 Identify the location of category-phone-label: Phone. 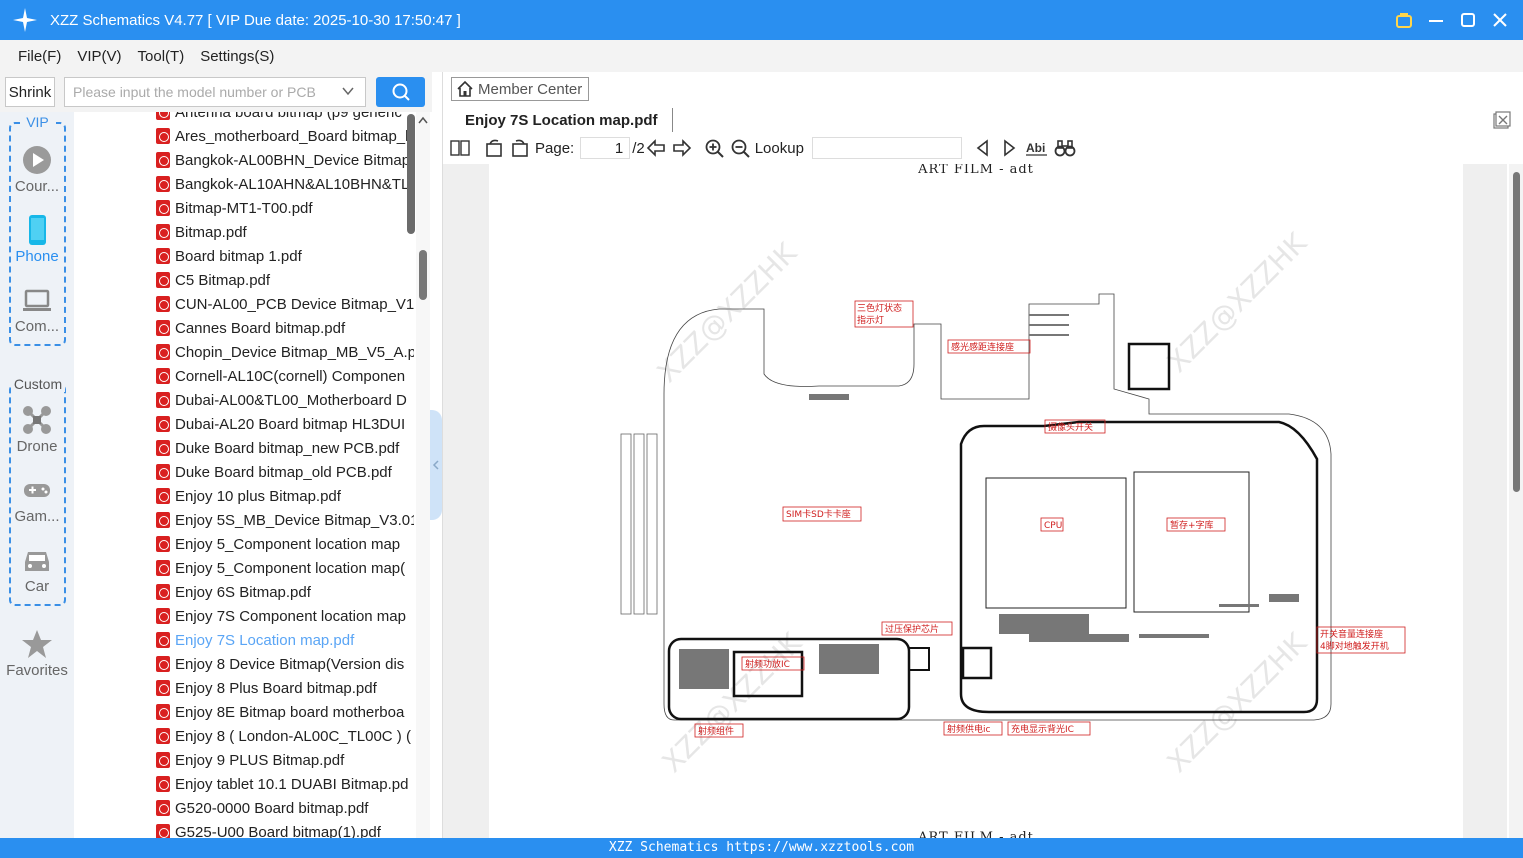
(37, 256).